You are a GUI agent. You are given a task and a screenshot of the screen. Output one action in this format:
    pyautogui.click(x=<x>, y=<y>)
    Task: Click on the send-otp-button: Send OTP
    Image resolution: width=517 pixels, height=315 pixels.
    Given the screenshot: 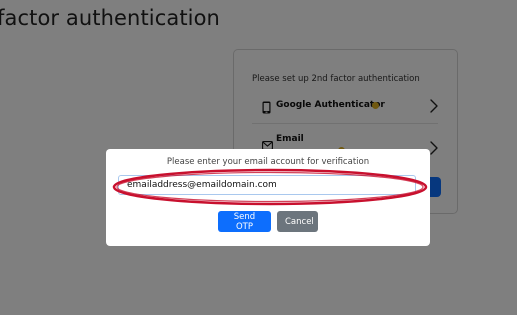 What is the action you would take?
    pyautogui.click(x=244, y=221)
    